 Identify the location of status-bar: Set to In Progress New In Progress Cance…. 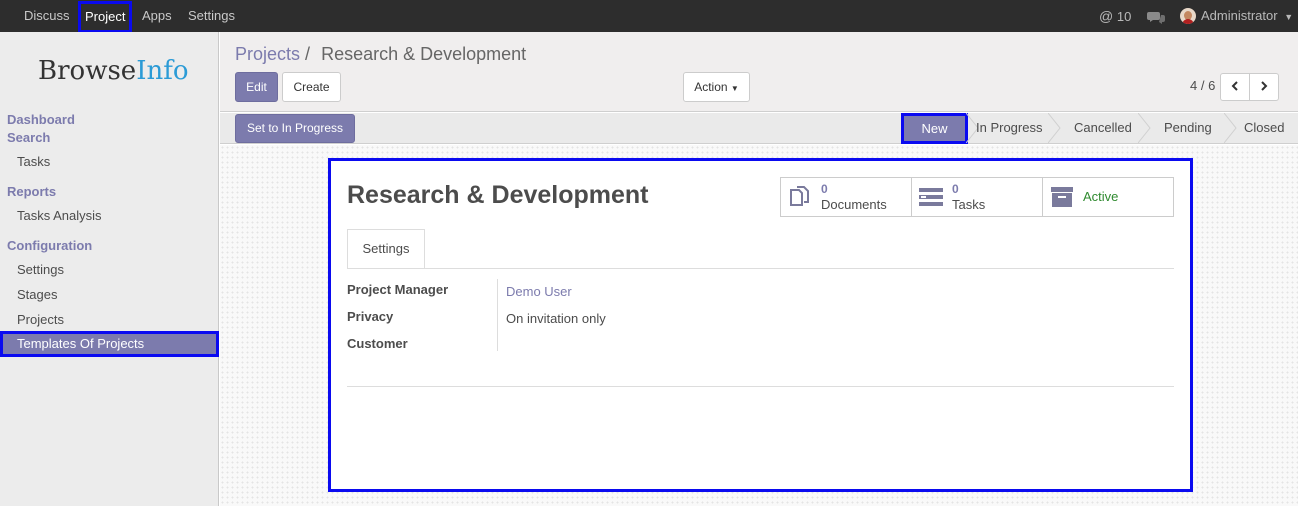
(759, 128).